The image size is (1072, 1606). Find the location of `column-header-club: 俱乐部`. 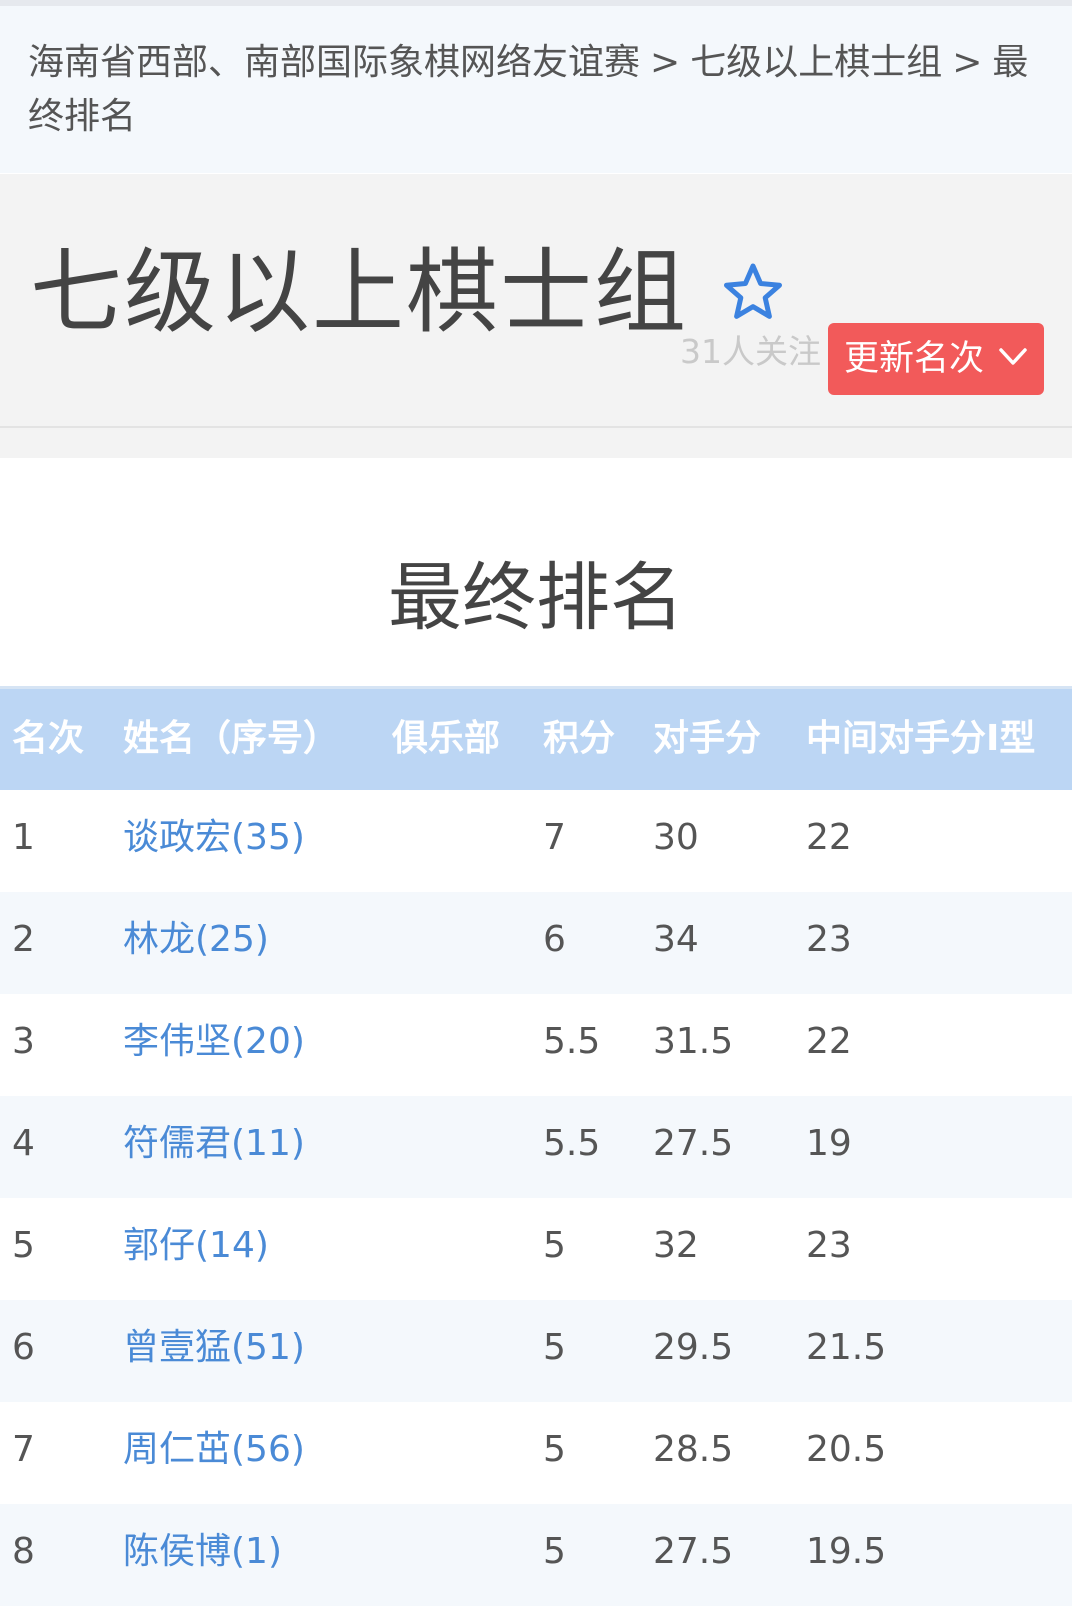

column-header-club: 俱乐部 is located at coordinates (446, 739).